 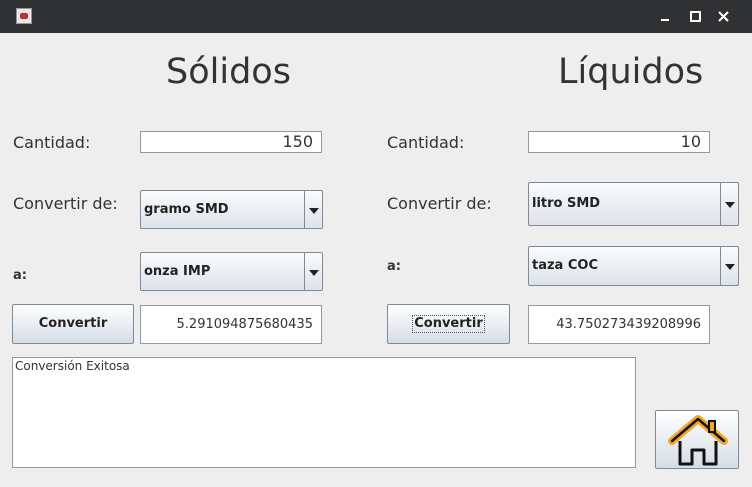 I want to click on title-bar, so click(x=376, y=16).